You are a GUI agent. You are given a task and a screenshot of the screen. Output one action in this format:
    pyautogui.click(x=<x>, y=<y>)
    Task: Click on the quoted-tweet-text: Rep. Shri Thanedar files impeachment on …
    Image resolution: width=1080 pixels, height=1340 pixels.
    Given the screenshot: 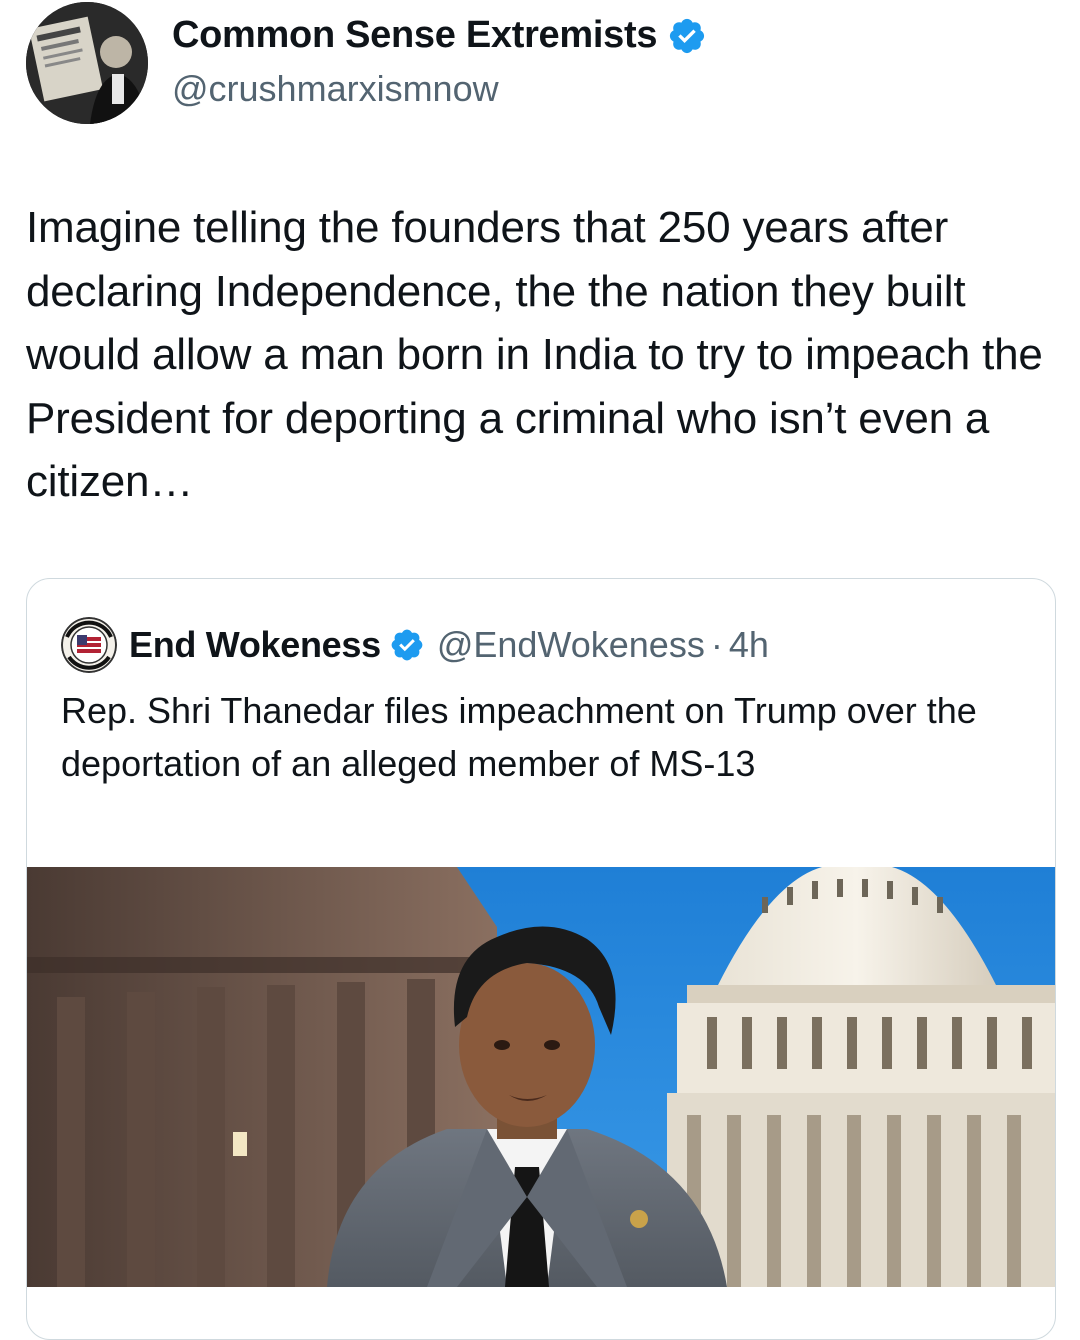 What is the action you would take?
    pyautogui.click(x=519, y=737)
    